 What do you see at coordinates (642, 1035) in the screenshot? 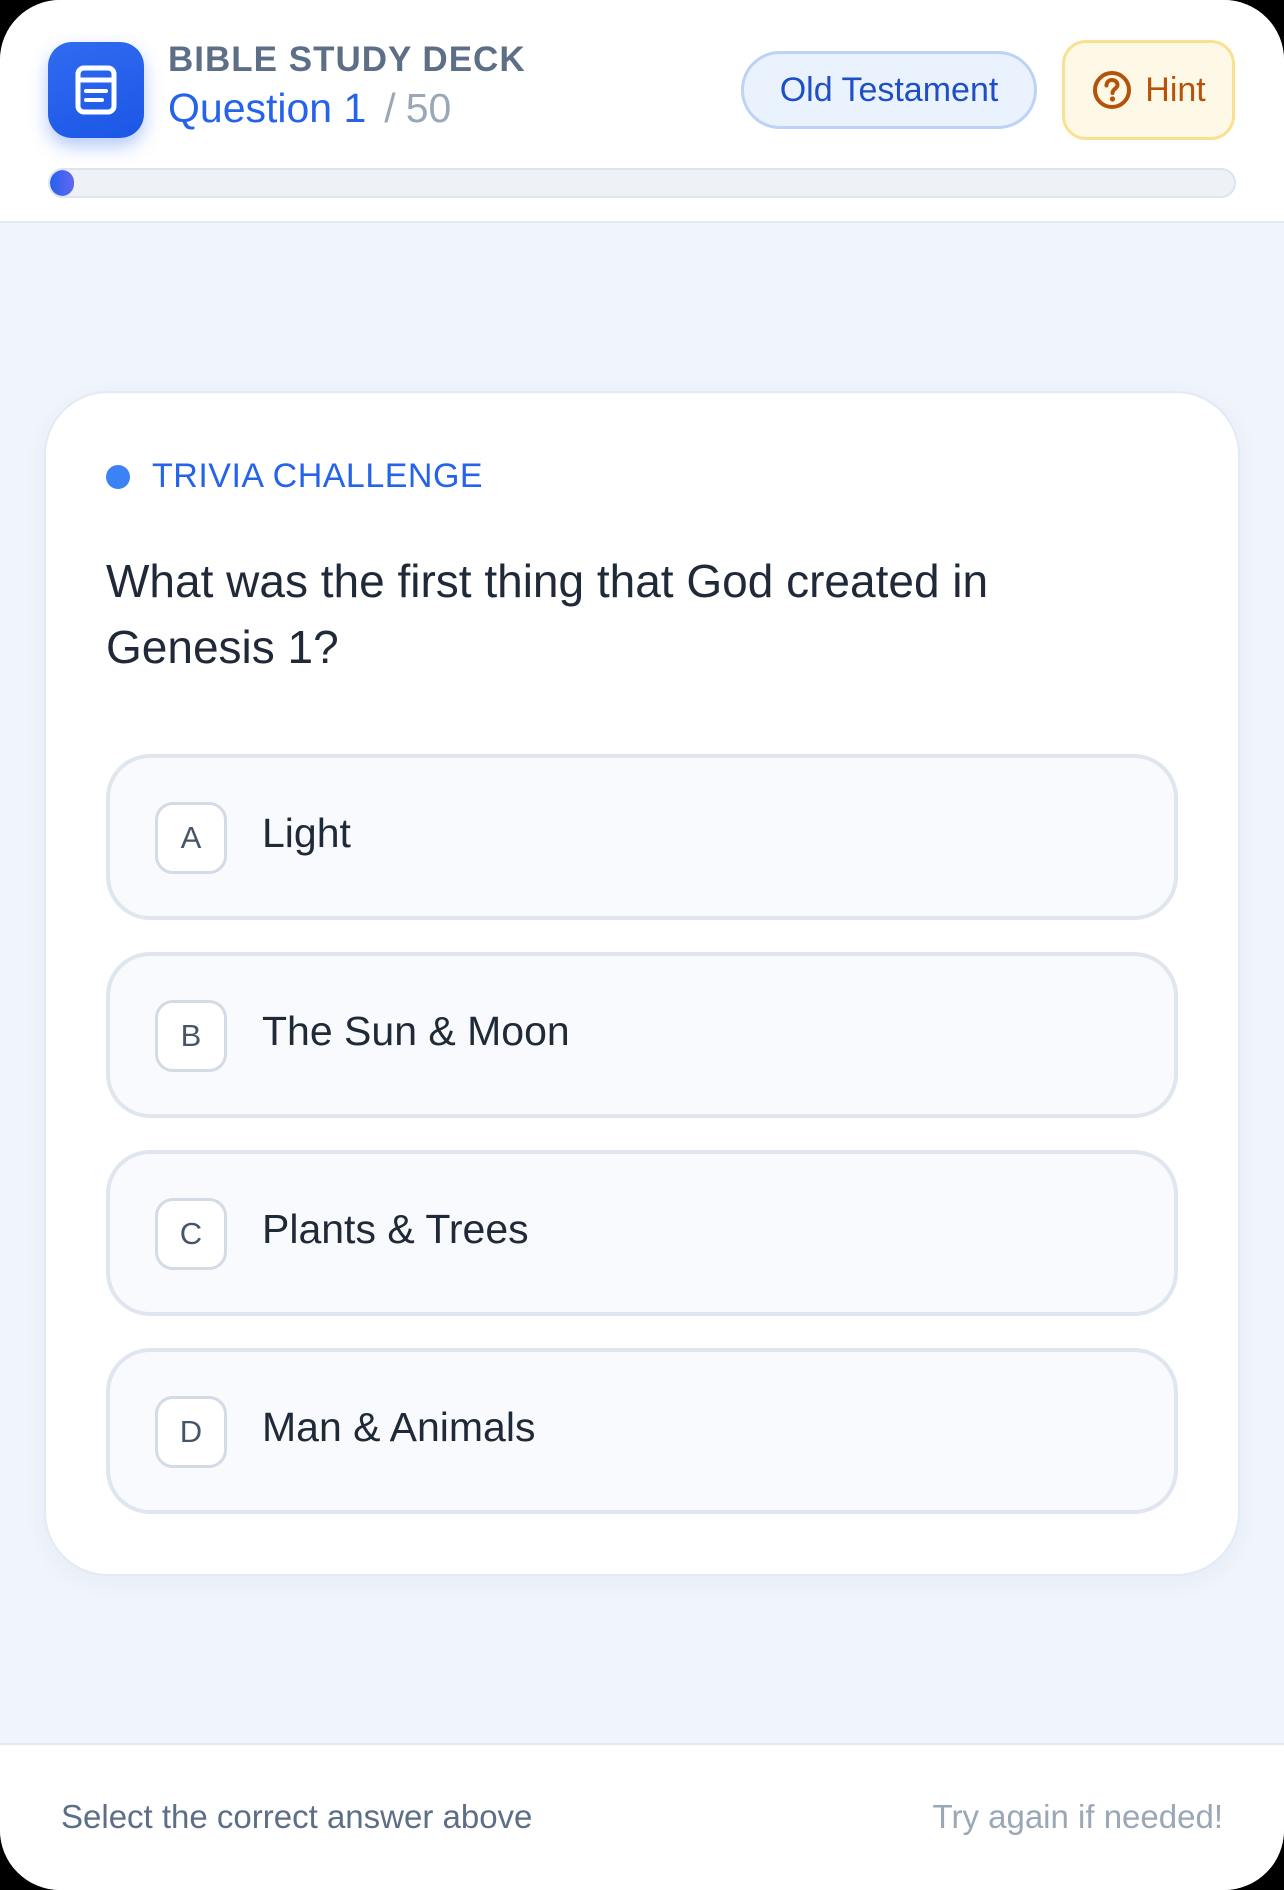
I see `option-b: B The Sun & Moon` at bounding box center [642, 1035].